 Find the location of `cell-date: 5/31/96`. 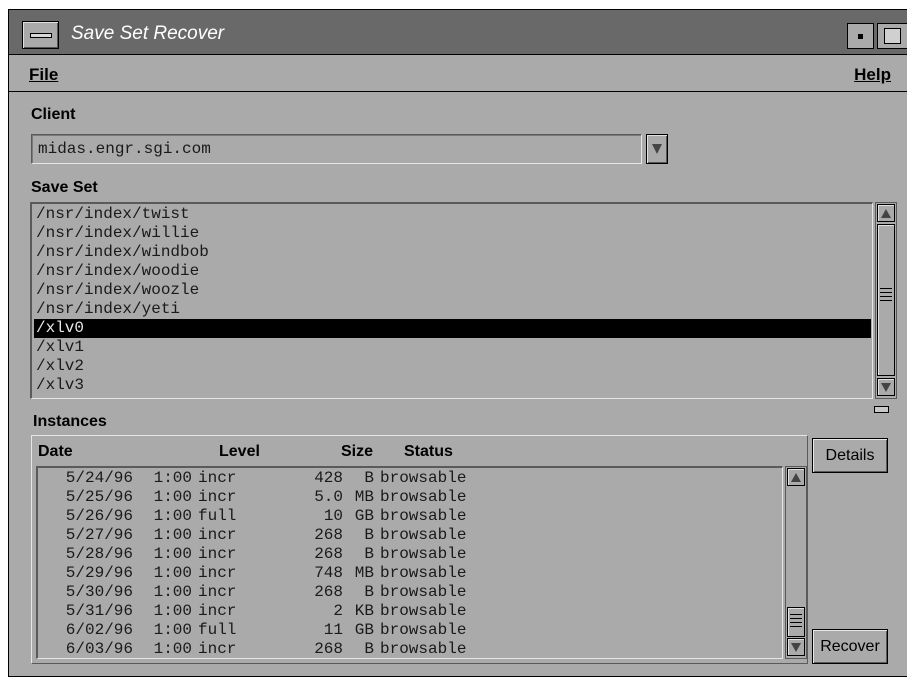

cell-date: 5/31/96 is located at coordinates (99, 611).